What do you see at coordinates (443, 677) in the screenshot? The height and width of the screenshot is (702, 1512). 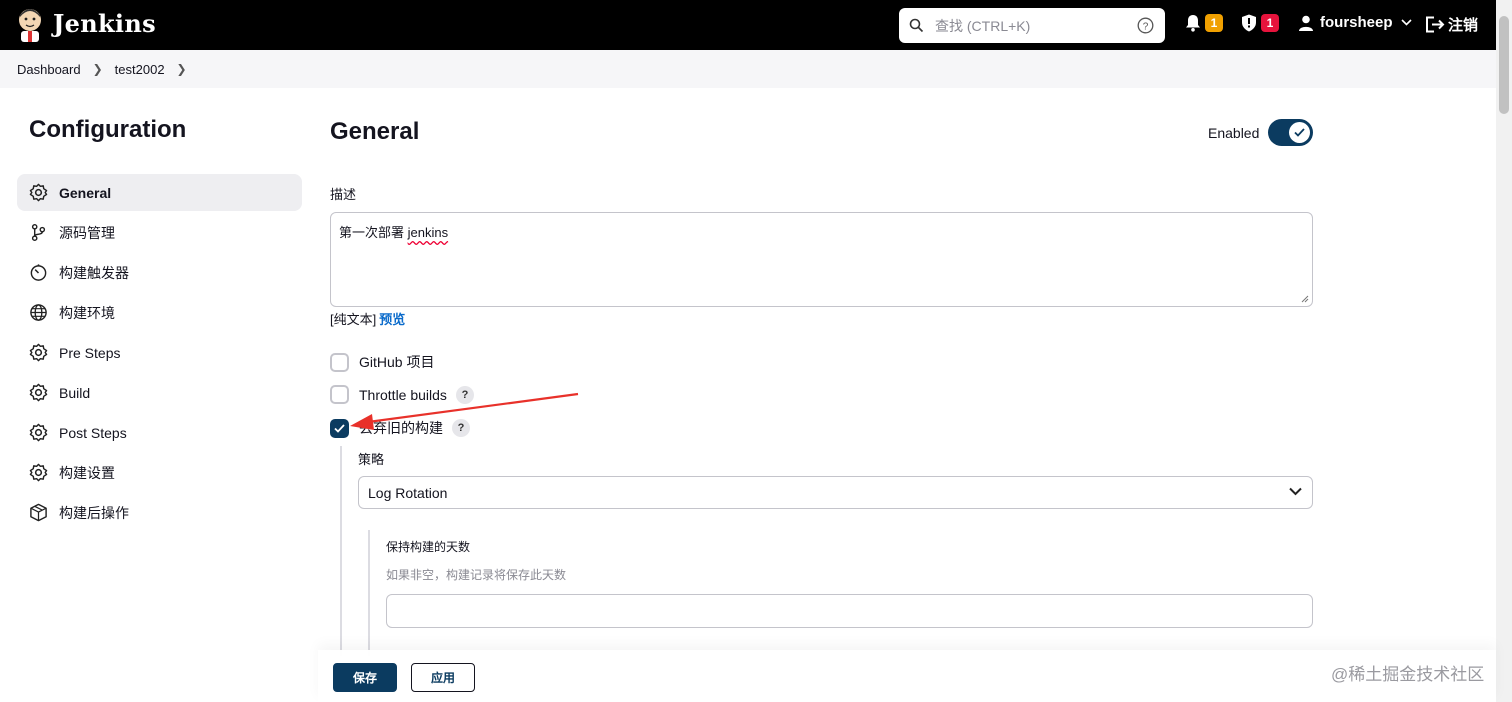 I see `apply-button: 应用` at bounding box center [443, 677].